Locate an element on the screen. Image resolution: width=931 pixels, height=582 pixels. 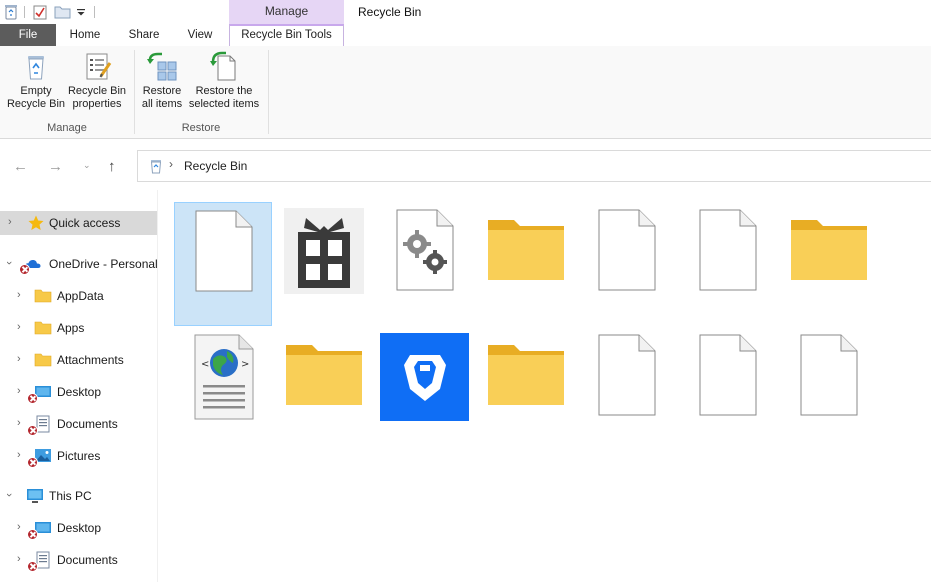
properties-qat-icon is located at coordinates (40, 12).